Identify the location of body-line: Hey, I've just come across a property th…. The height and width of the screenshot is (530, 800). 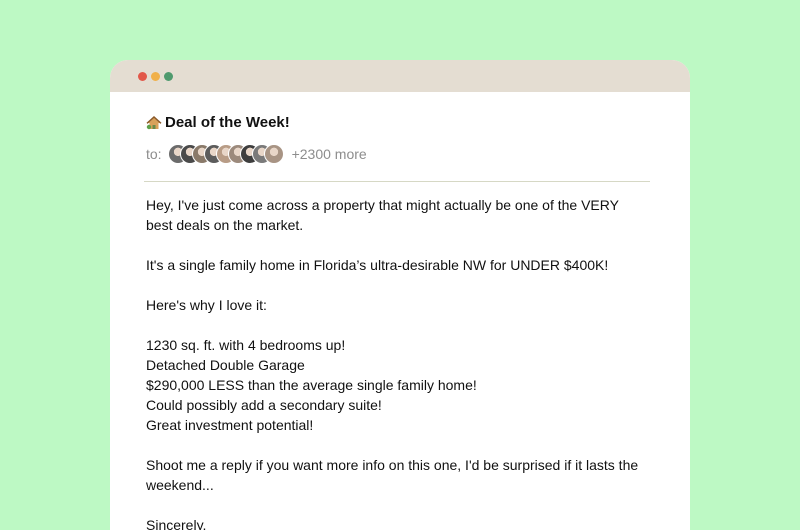
(382, 205).